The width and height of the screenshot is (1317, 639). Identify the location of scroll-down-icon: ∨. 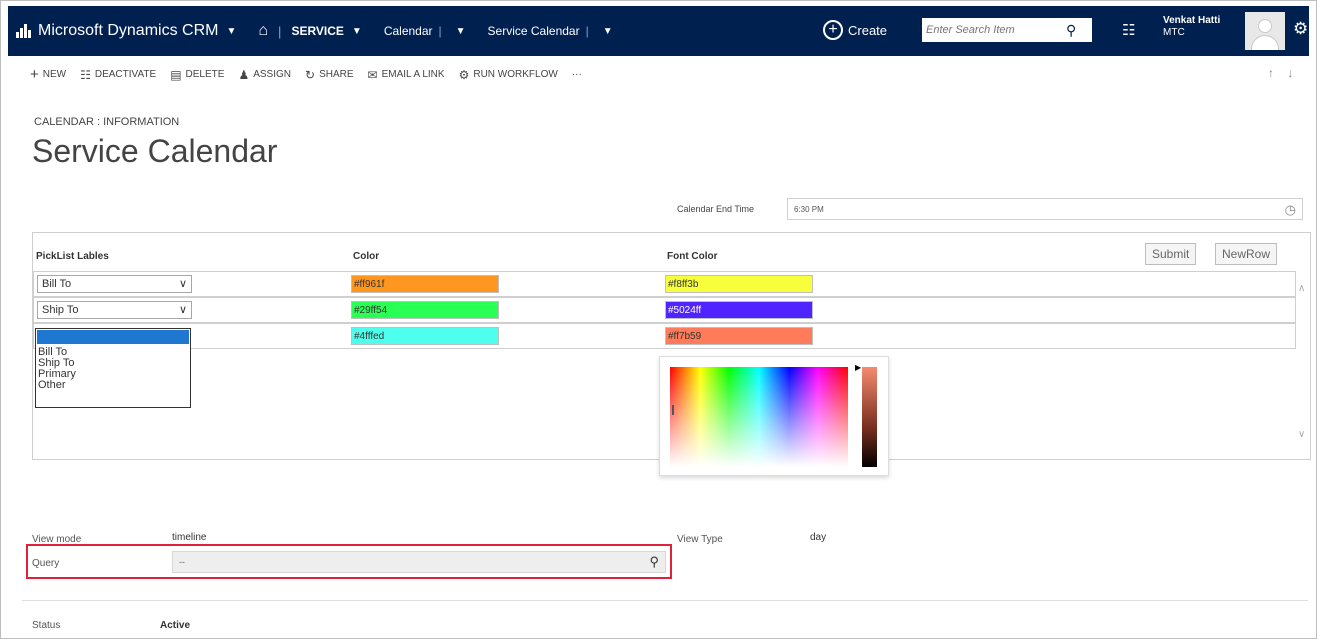
(1301, 434).